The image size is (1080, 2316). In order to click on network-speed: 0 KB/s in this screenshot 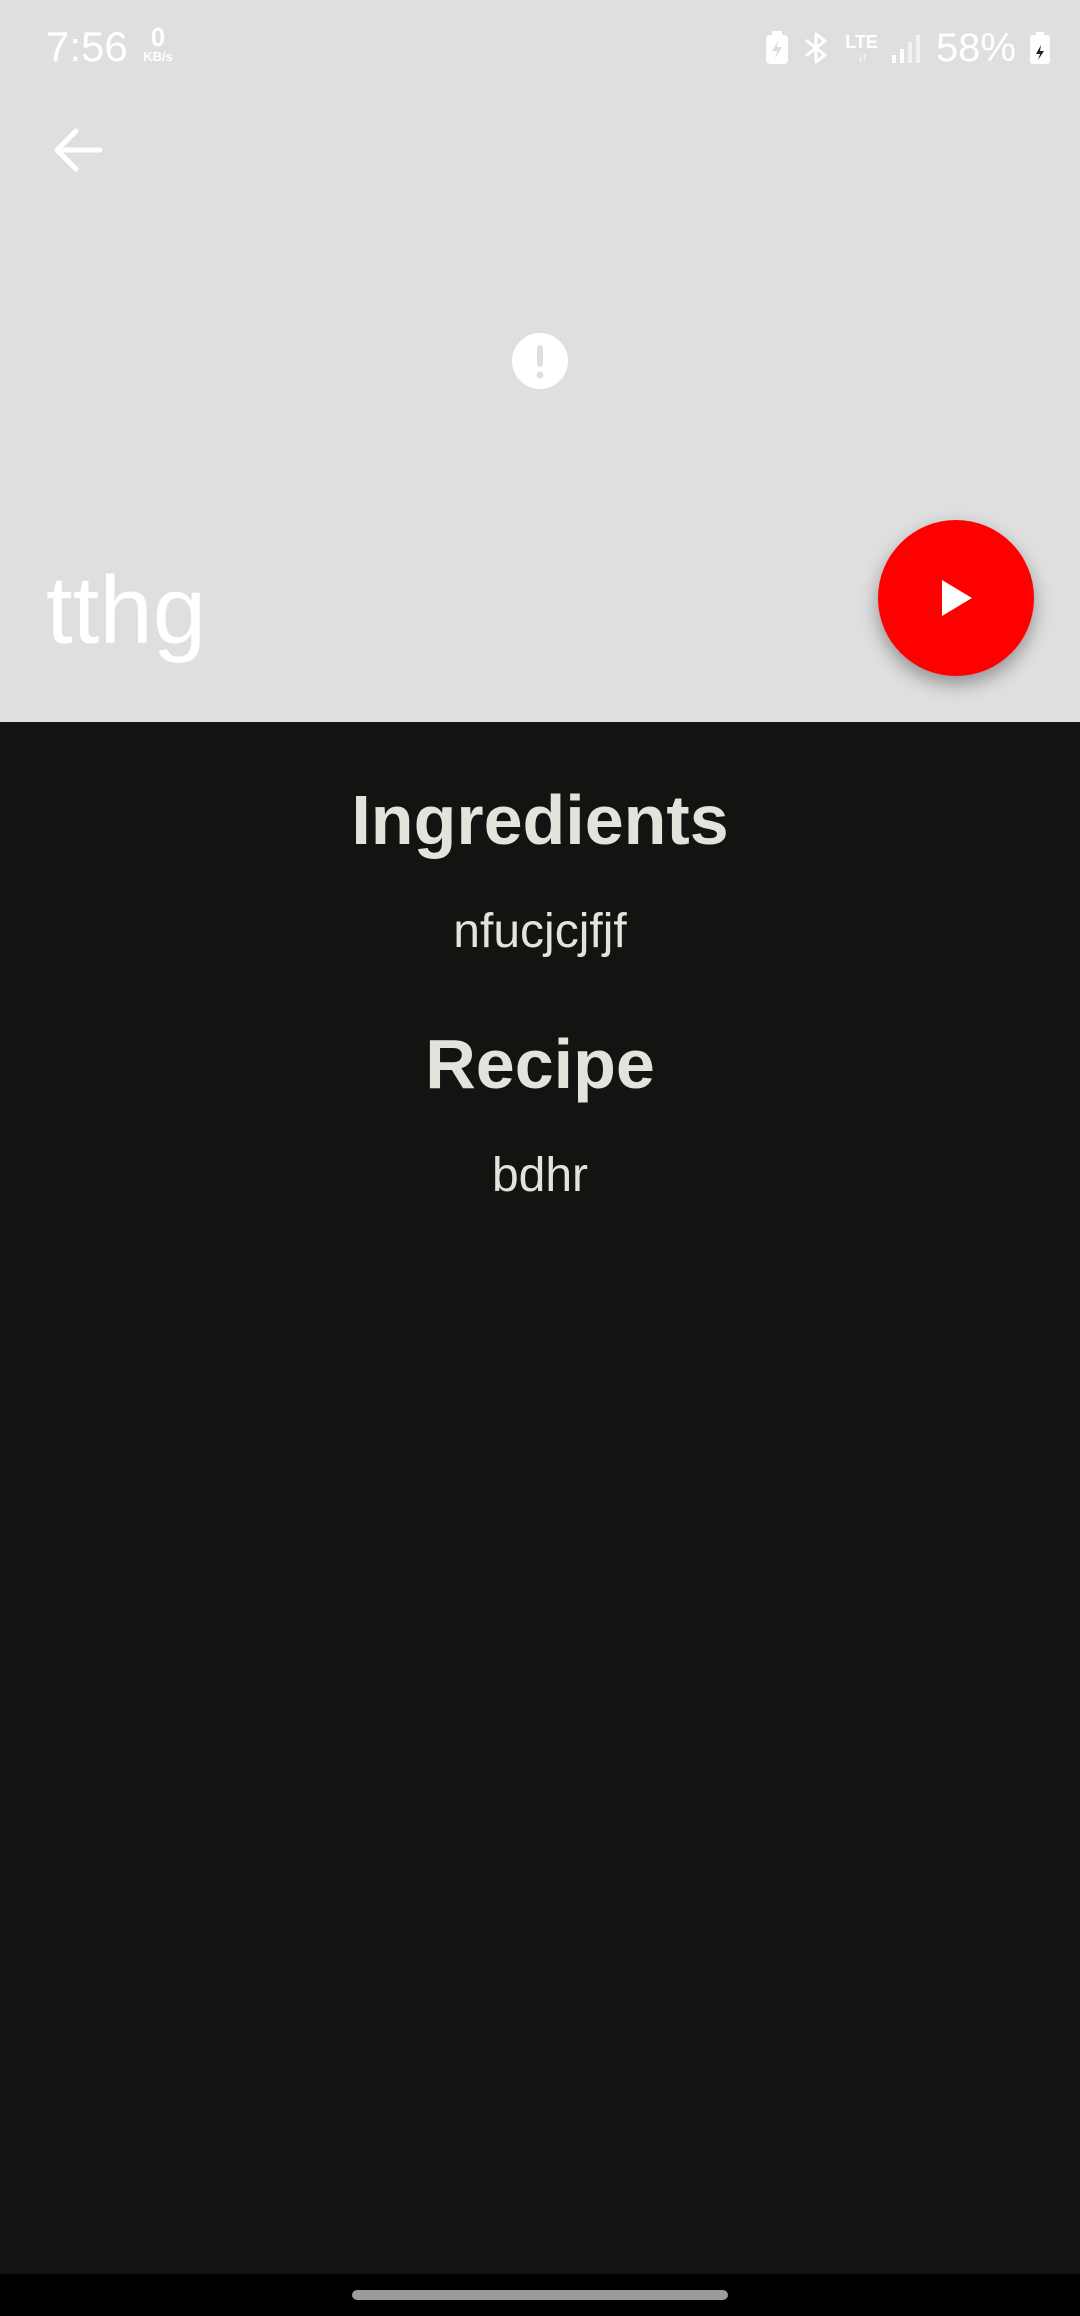, I will do `click(158, 44)`.